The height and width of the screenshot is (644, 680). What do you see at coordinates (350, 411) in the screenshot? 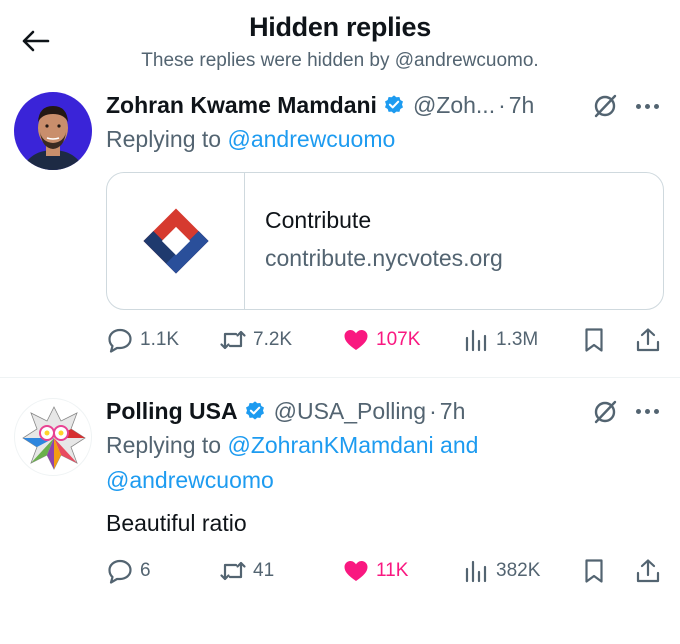
I see `user-handle: @USA_Polling` at bounding box center [350, 411].